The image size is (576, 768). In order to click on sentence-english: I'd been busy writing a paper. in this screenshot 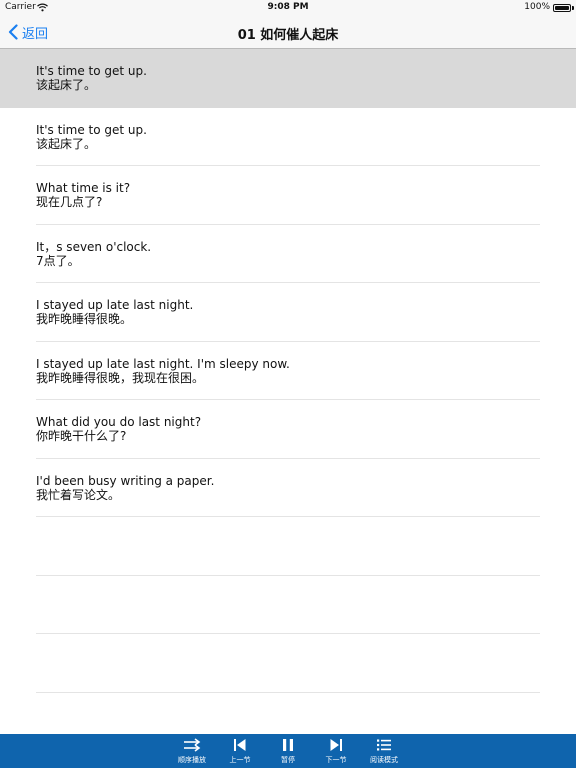, I will do `click(125, 480)`.